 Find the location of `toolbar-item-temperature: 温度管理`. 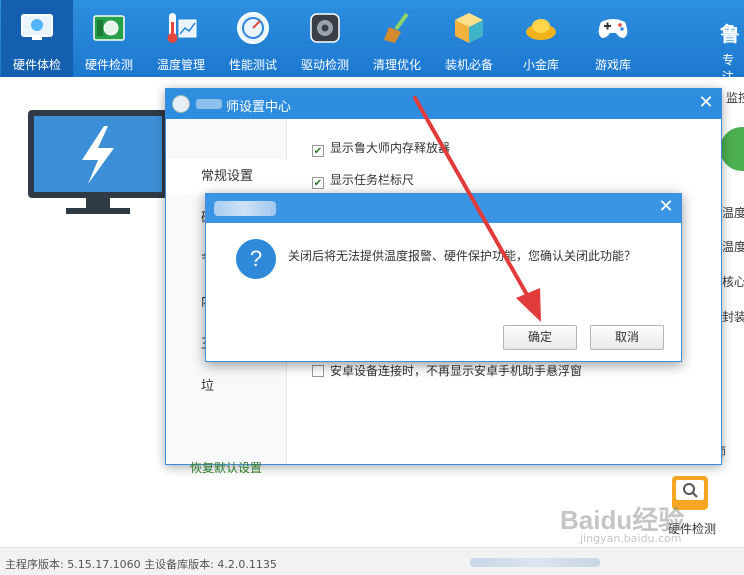

toolbar-item-temperature: 温度管理 is located at coordinates (181, 38).